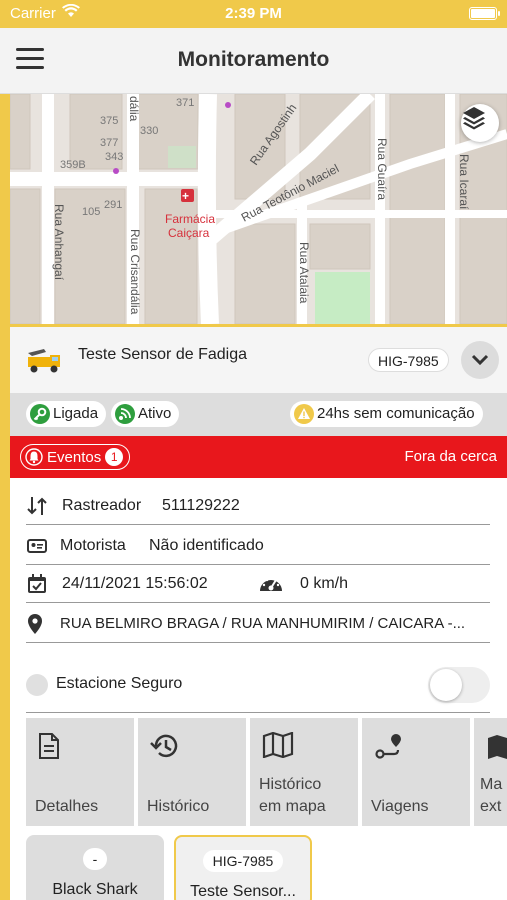 The height and width of the screenshot is (900, 507). Describe the element at coordinates (496, 748) in the screenshot. I see `map-marker-icon` at that location.